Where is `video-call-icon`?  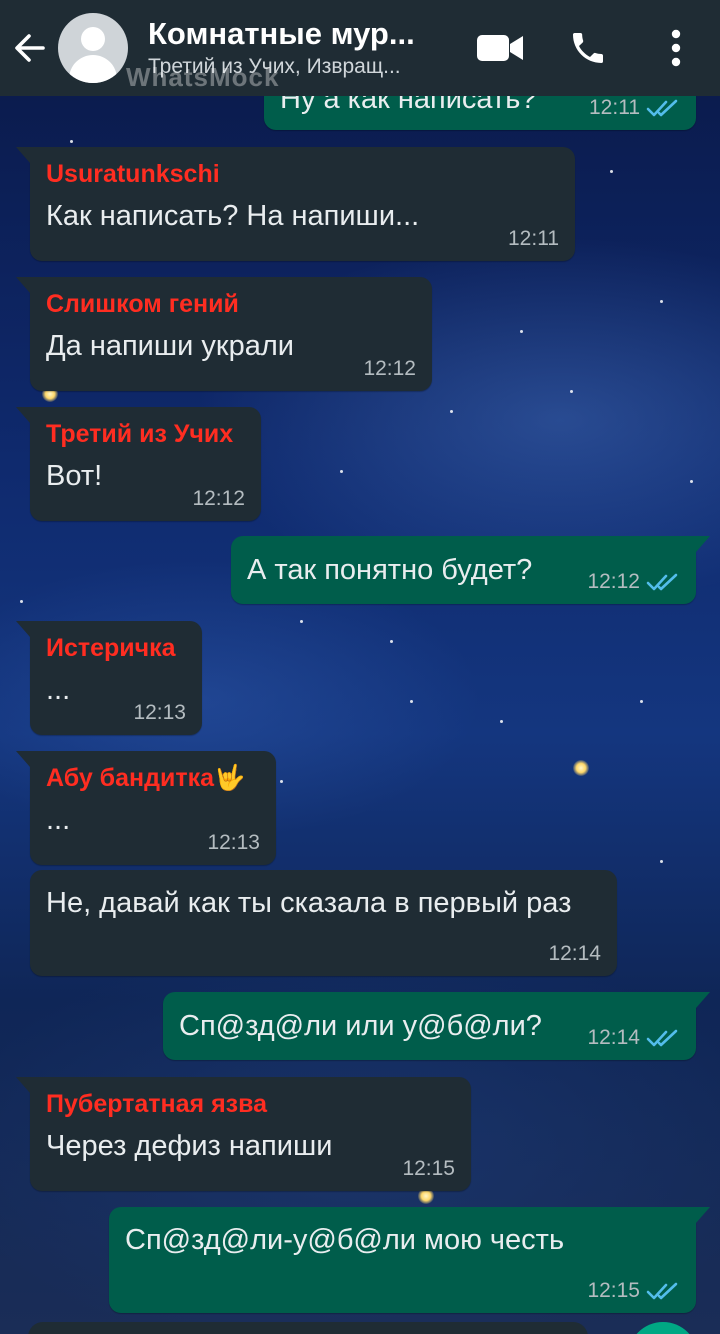
video-call-icon is located at coordinates (500, 48).